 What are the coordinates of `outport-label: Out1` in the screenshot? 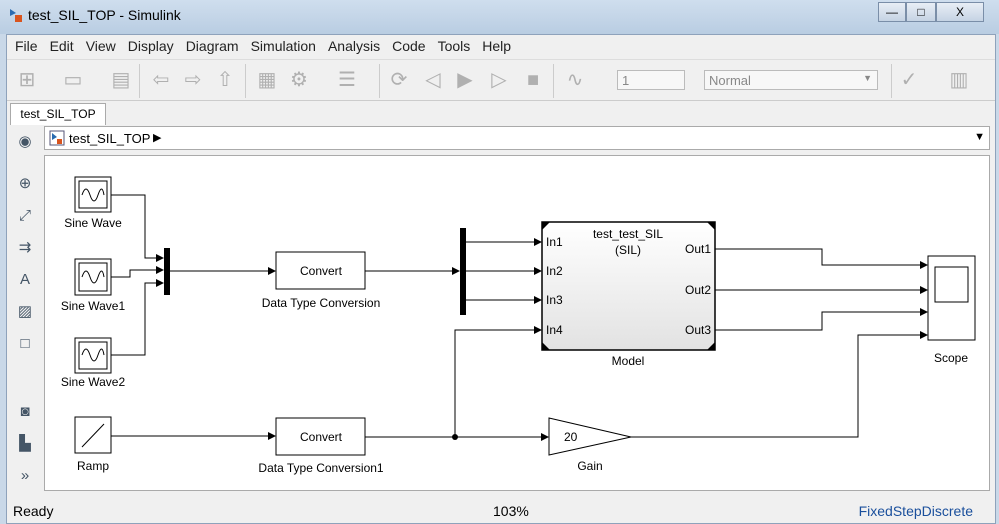 It's located at (698, 249).